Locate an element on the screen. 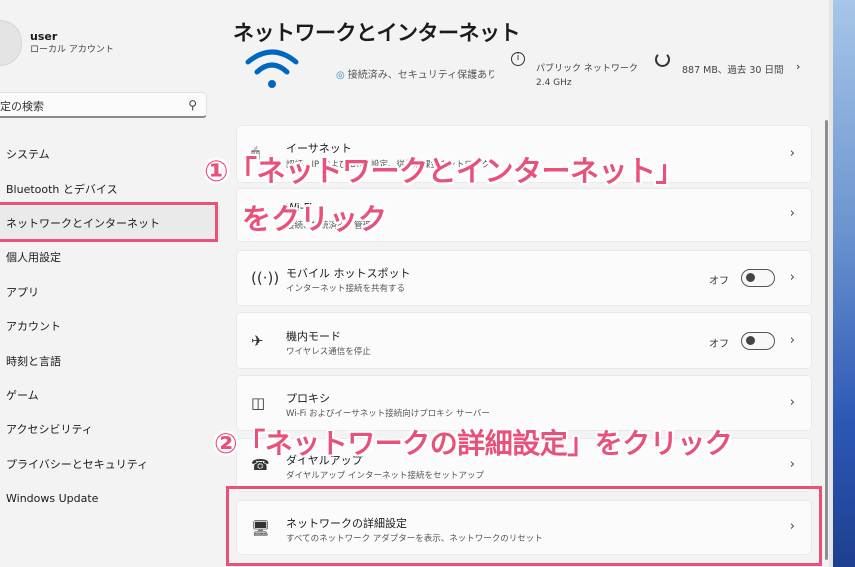 The image size is (855, 567). card-subtitle: ワイヤレス通信を停止 is located at coordinates (328, 352).